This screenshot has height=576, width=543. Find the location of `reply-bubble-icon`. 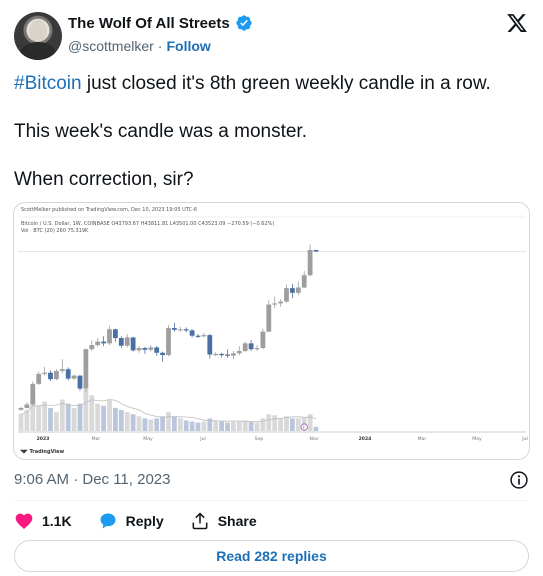

reply-bubble-icon is located at coordinates (108, 521).